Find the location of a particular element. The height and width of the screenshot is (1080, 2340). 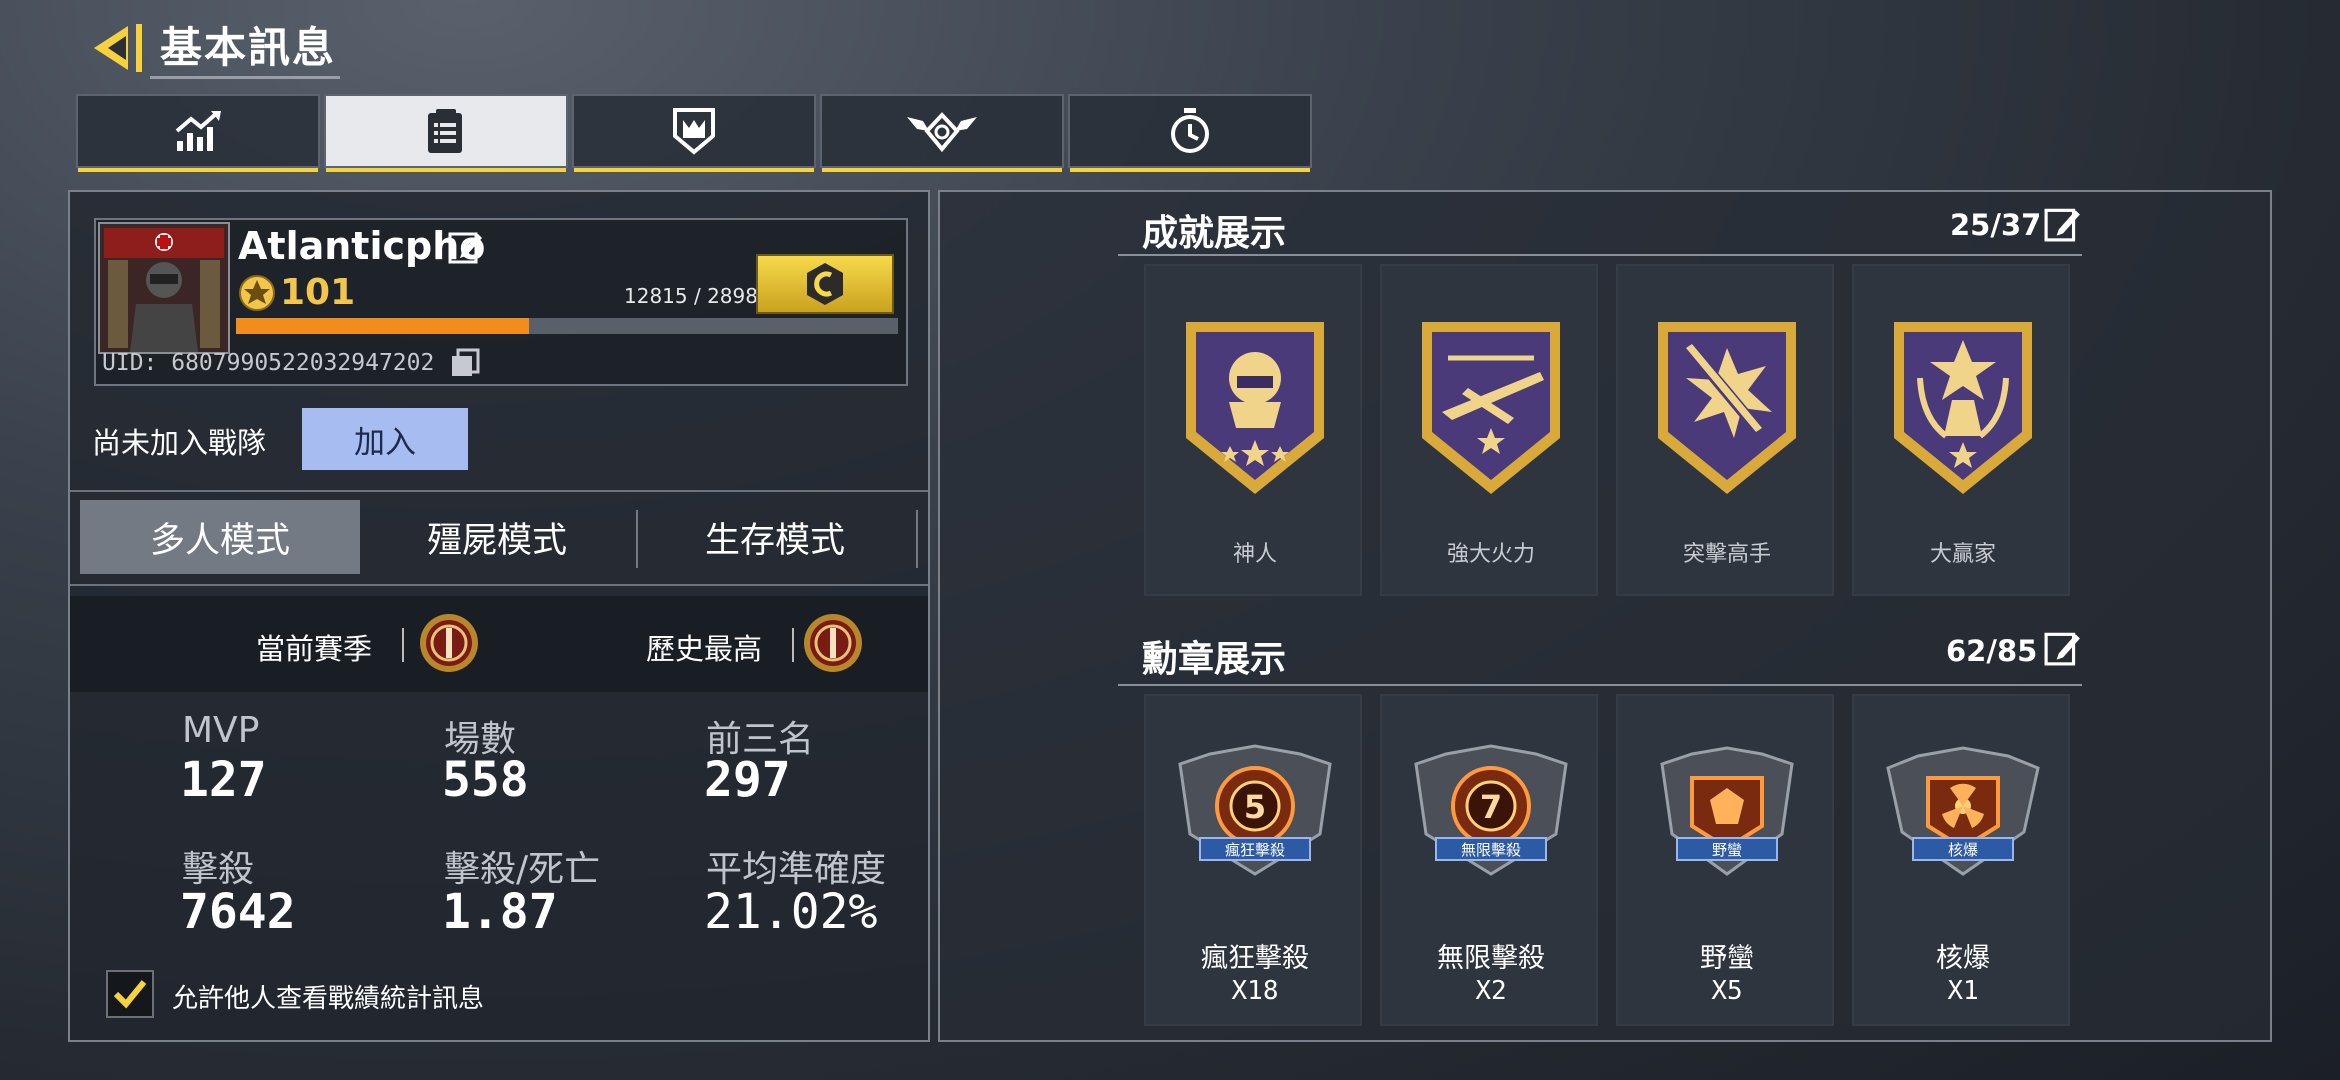

achievement-label: 大贏家 is located at coordinates (1962, 554).